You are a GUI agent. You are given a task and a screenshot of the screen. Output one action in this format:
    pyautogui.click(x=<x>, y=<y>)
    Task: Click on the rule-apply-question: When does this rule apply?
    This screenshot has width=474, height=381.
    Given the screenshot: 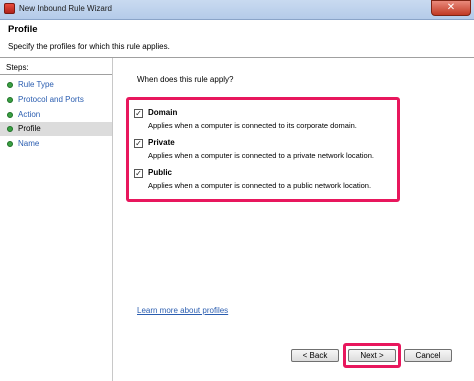 What is the action you would take?
    pyautogui.click(x=185, y=79)
    